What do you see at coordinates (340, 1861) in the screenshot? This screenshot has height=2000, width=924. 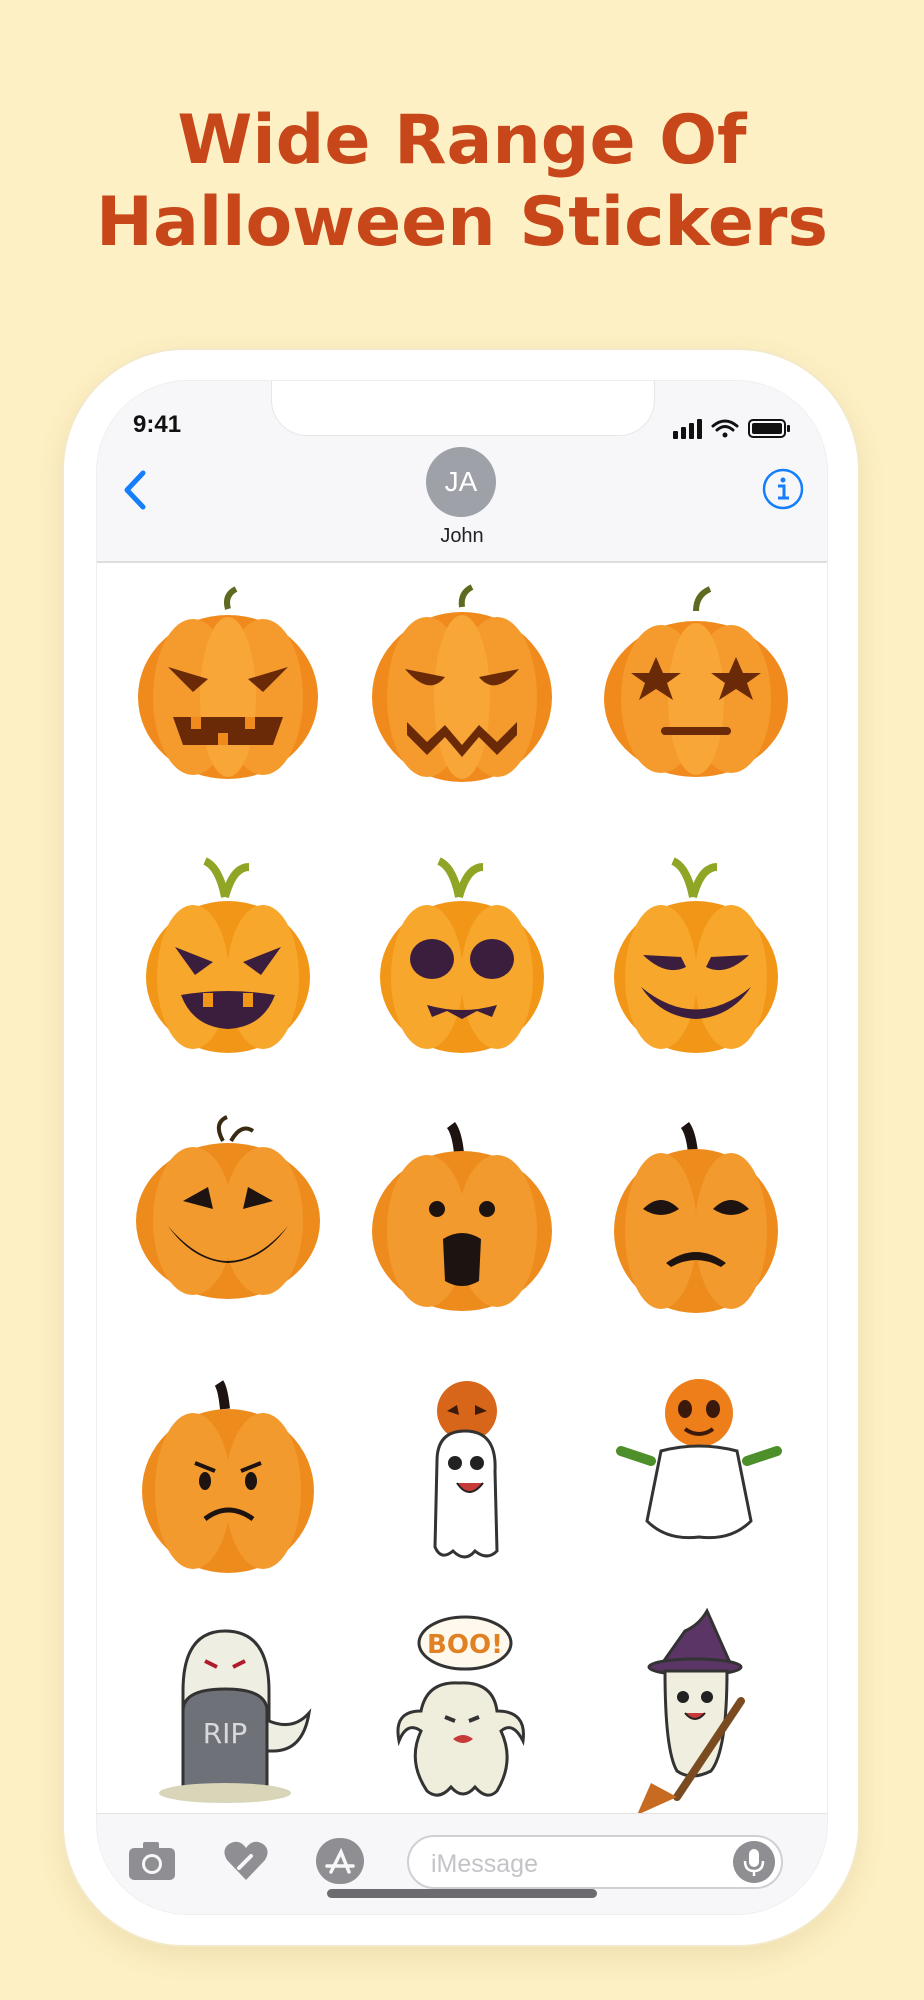 I see `app-store-icon` at bounding box center [340, 1861].